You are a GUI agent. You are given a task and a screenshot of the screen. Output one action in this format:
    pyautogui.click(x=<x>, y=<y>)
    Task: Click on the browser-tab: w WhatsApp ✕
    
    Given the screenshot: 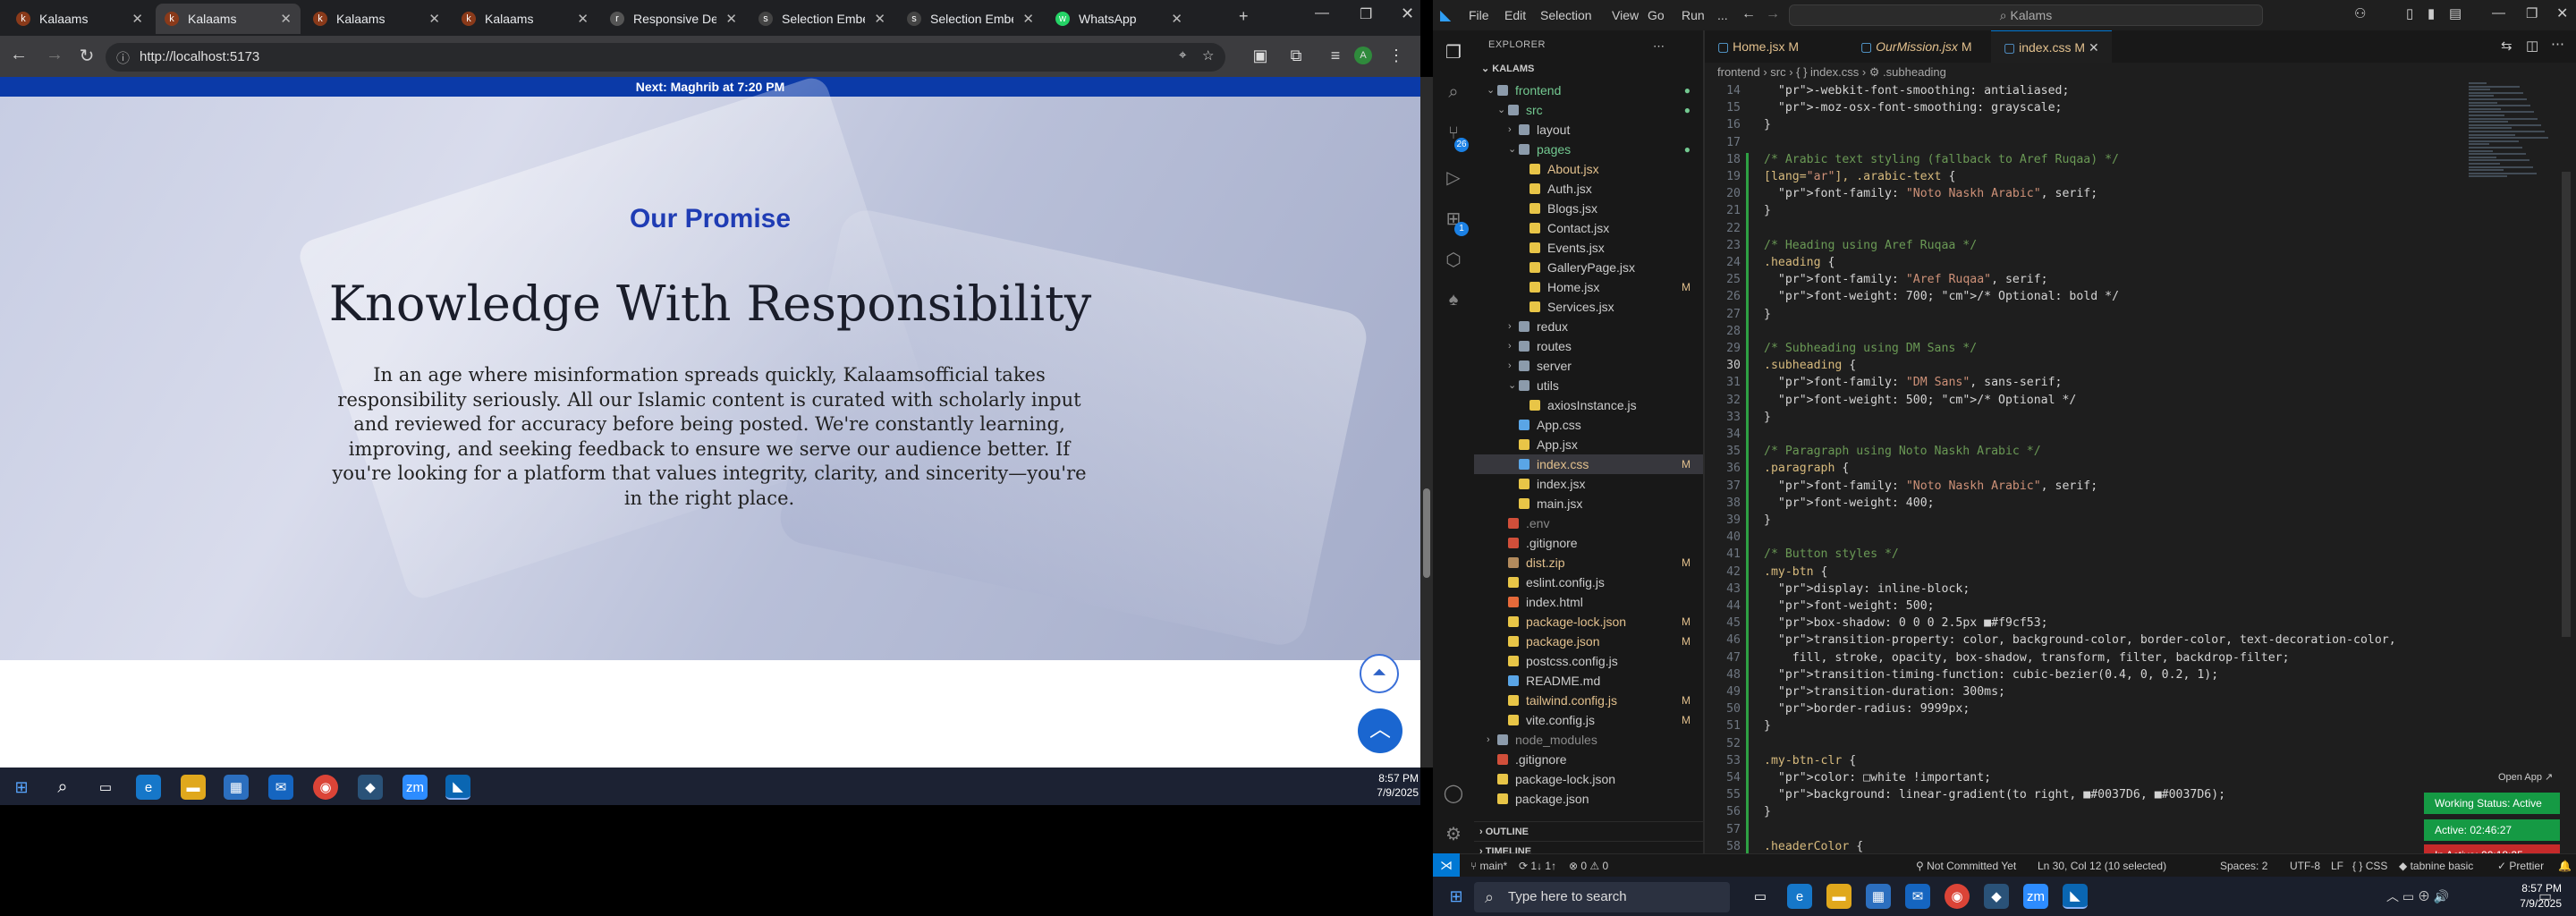 What is the action you would take?
    pyautogui.click(x=1118, y=19)
    